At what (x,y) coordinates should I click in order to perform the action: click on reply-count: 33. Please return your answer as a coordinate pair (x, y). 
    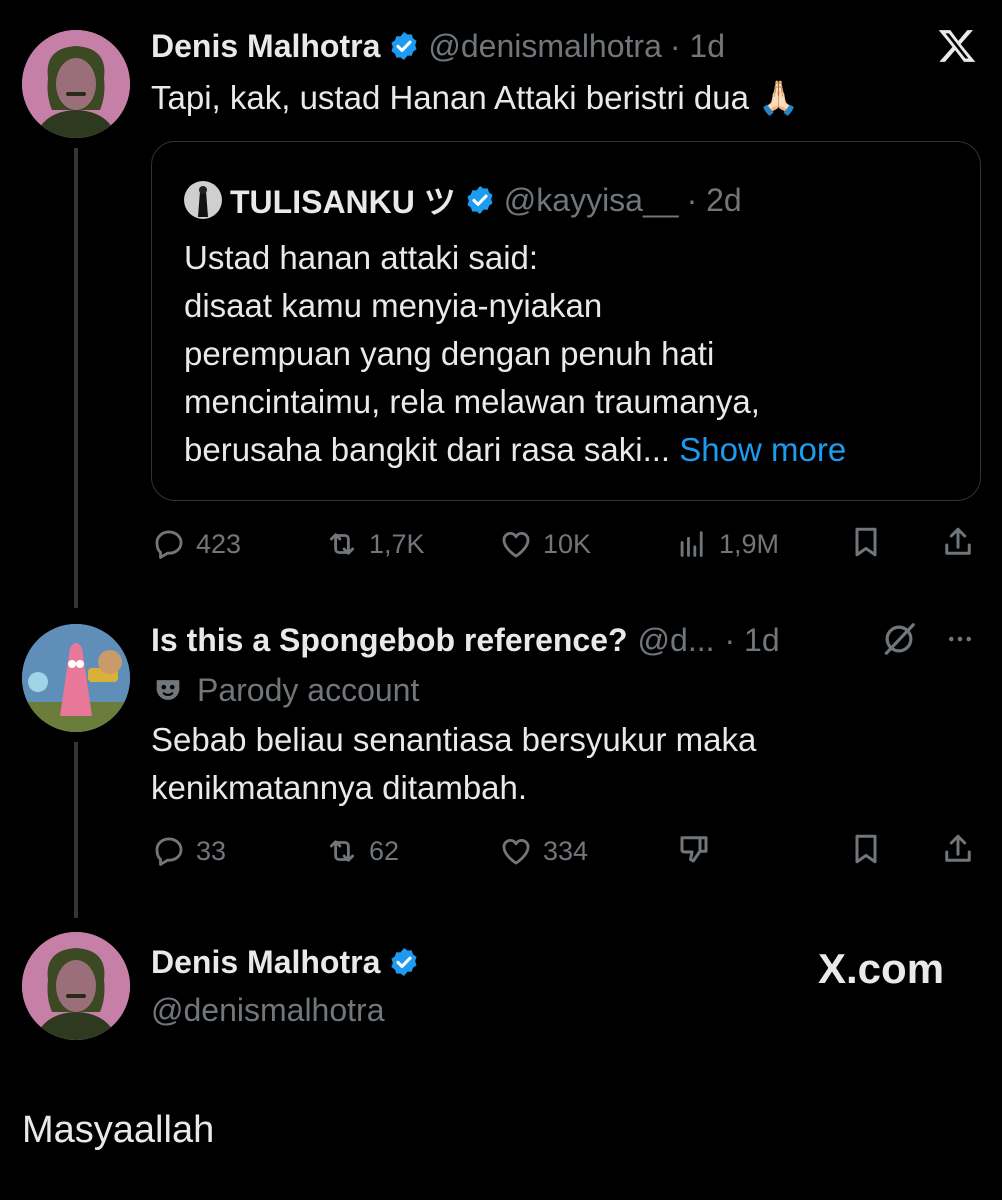
    Looking at the image, I should click on (211, 850).